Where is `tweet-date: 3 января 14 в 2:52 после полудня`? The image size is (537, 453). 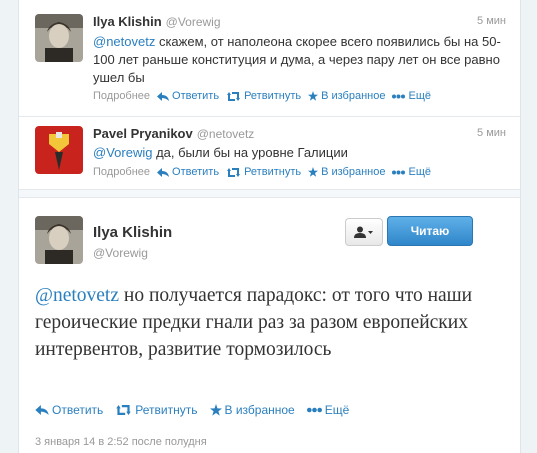 tweet-date: 3 января 14 в 2:52 после полудня is located at coordinates (121, 442).